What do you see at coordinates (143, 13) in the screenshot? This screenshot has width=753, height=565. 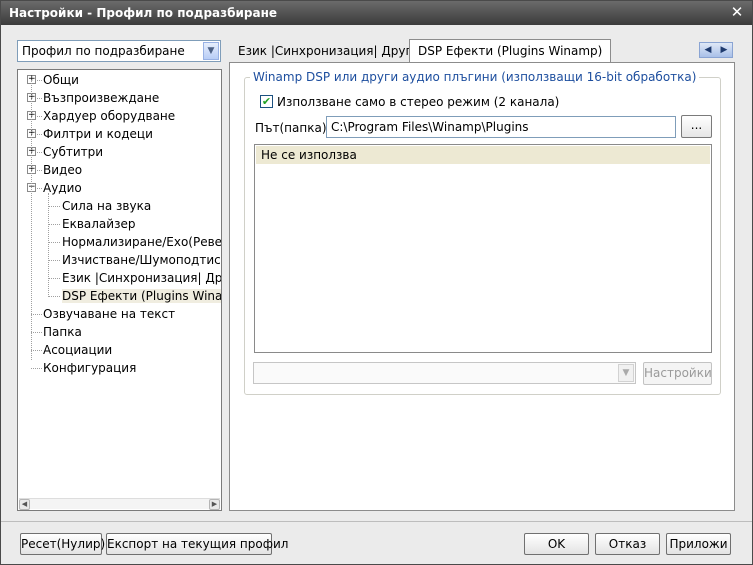 I see `window-title: Настройки - Профил по подразбиране` at bounding box center [143, 13].